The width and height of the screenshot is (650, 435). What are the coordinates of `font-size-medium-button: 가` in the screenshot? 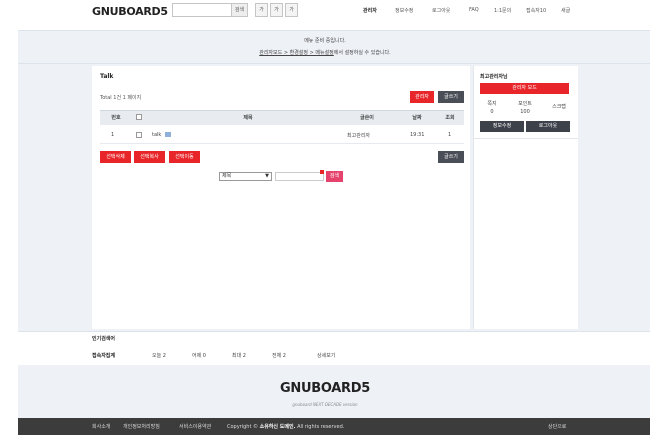 It's located at (276, 10).